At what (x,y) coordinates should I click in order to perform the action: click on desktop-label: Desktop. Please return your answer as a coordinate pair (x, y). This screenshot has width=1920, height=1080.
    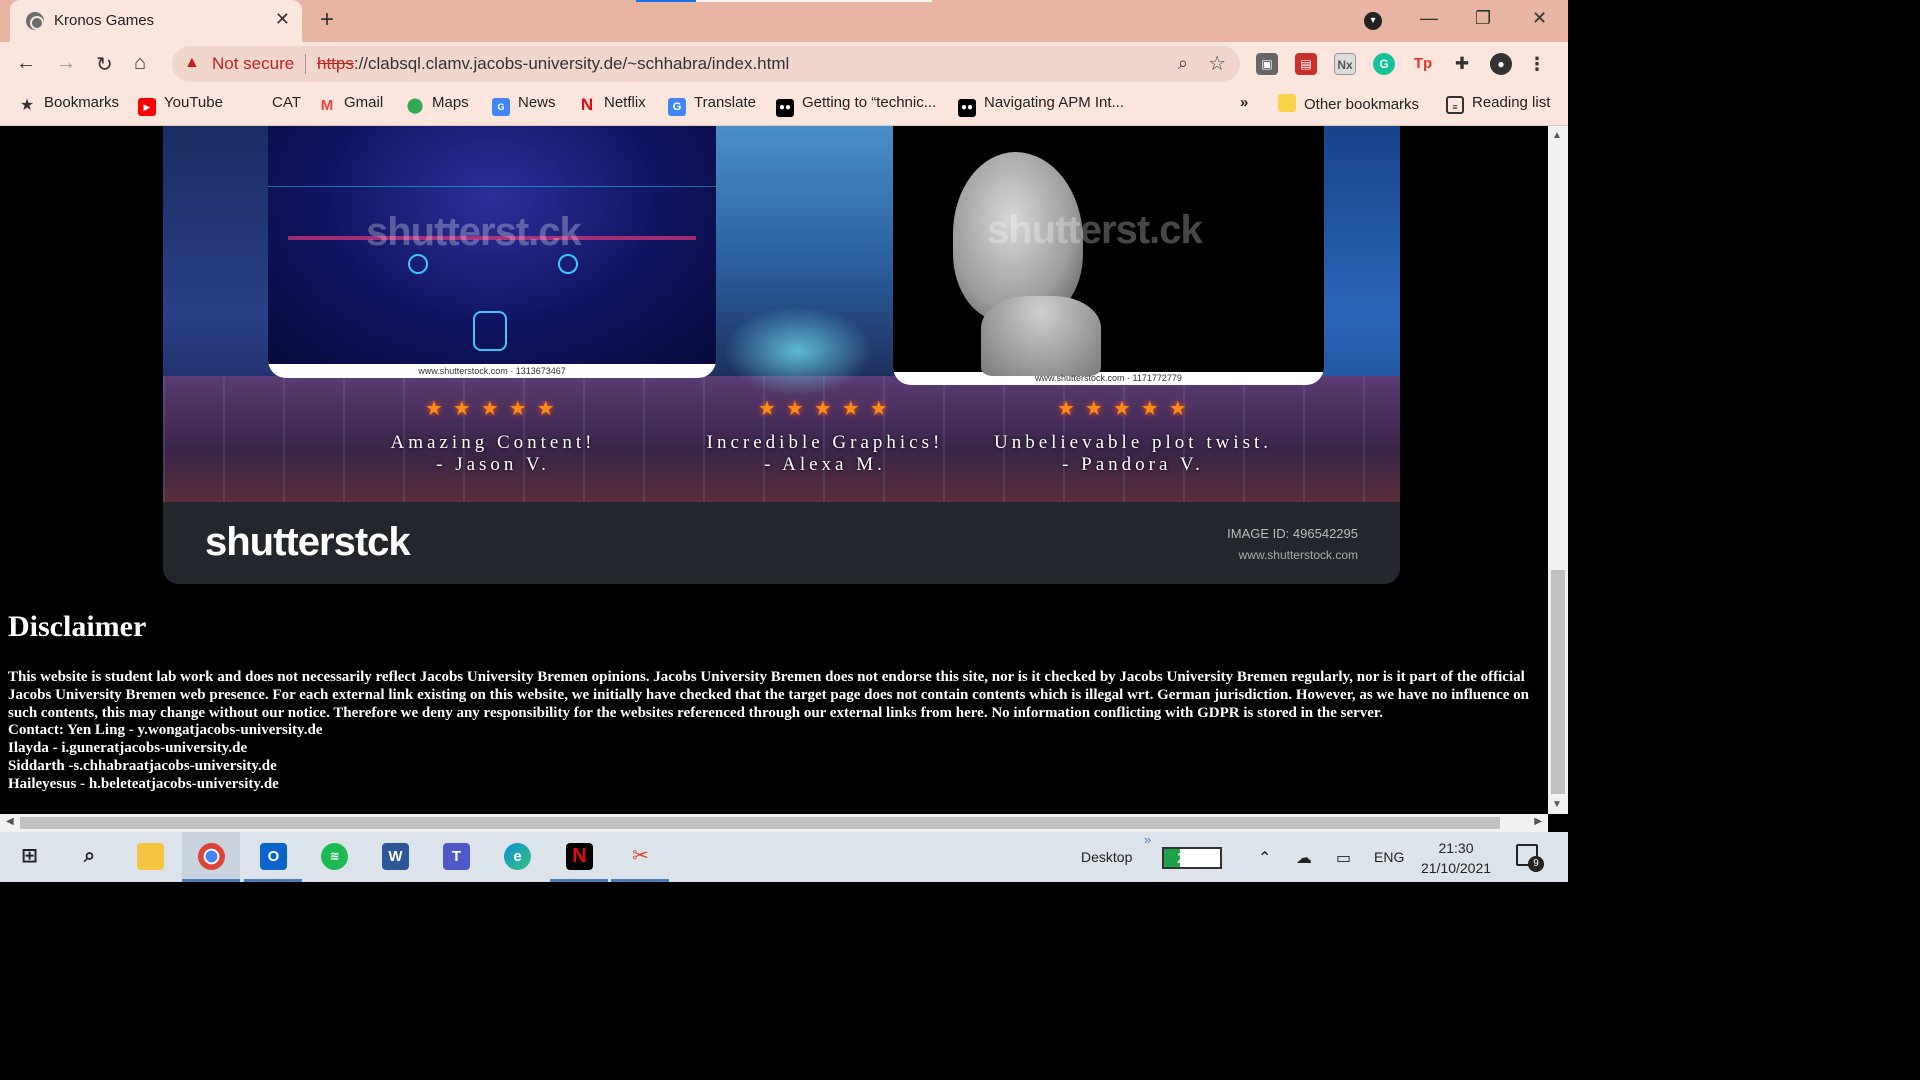
    Looking at the image, I should click on (1106, 857).